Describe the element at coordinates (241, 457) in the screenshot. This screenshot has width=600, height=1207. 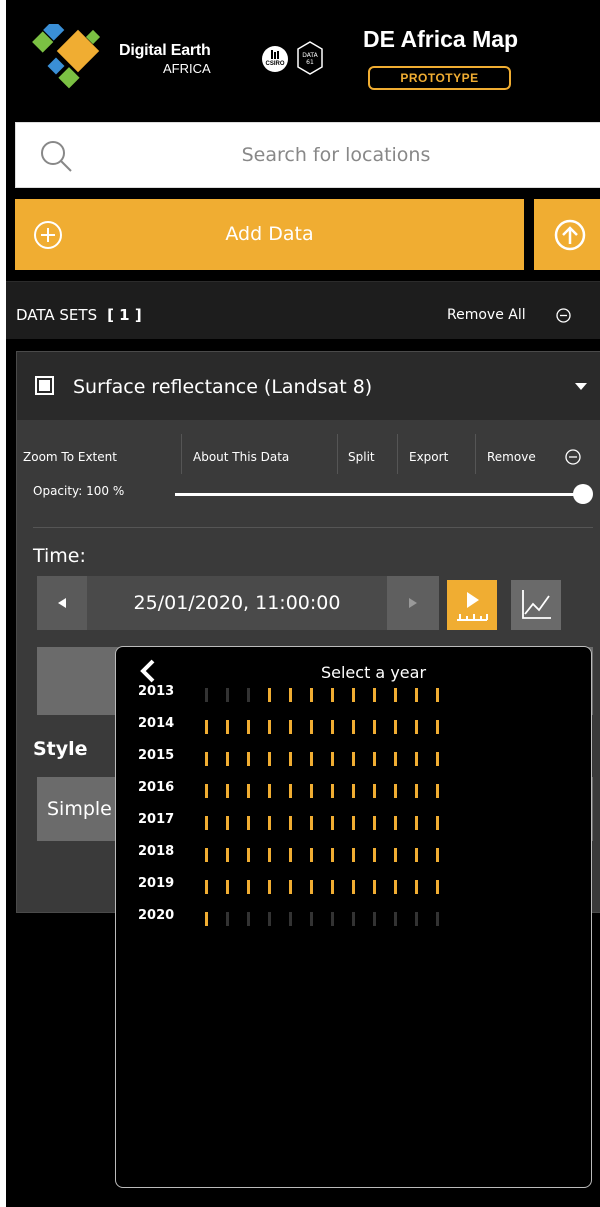
I see `about-data-button: About This Data` at that location.